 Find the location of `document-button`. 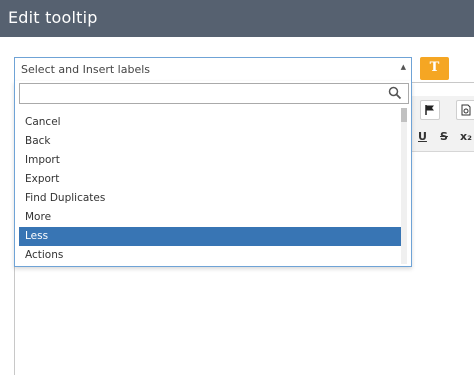

document-button is located at coordinates (465, 110).